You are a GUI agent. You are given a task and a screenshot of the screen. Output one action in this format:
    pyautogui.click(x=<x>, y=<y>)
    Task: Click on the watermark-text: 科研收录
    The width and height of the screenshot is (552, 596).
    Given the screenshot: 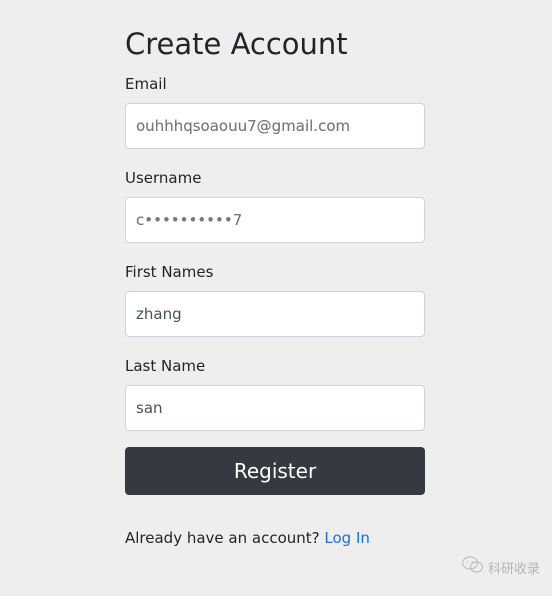 What is the action you would take?
    pyautogui.click(x=513, y=569)
    